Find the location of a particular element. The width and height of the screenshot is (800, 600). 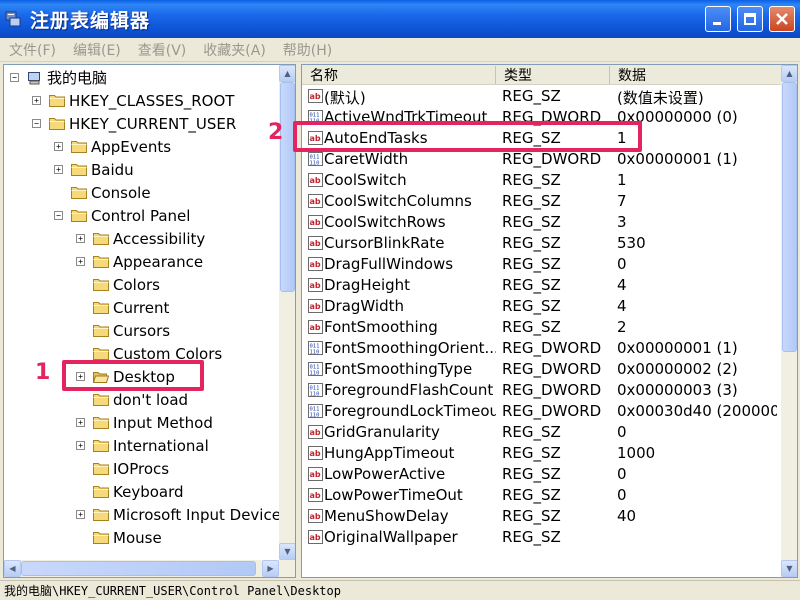

list-scroll-down-button: ▼ is located at coordinates (789, 568).